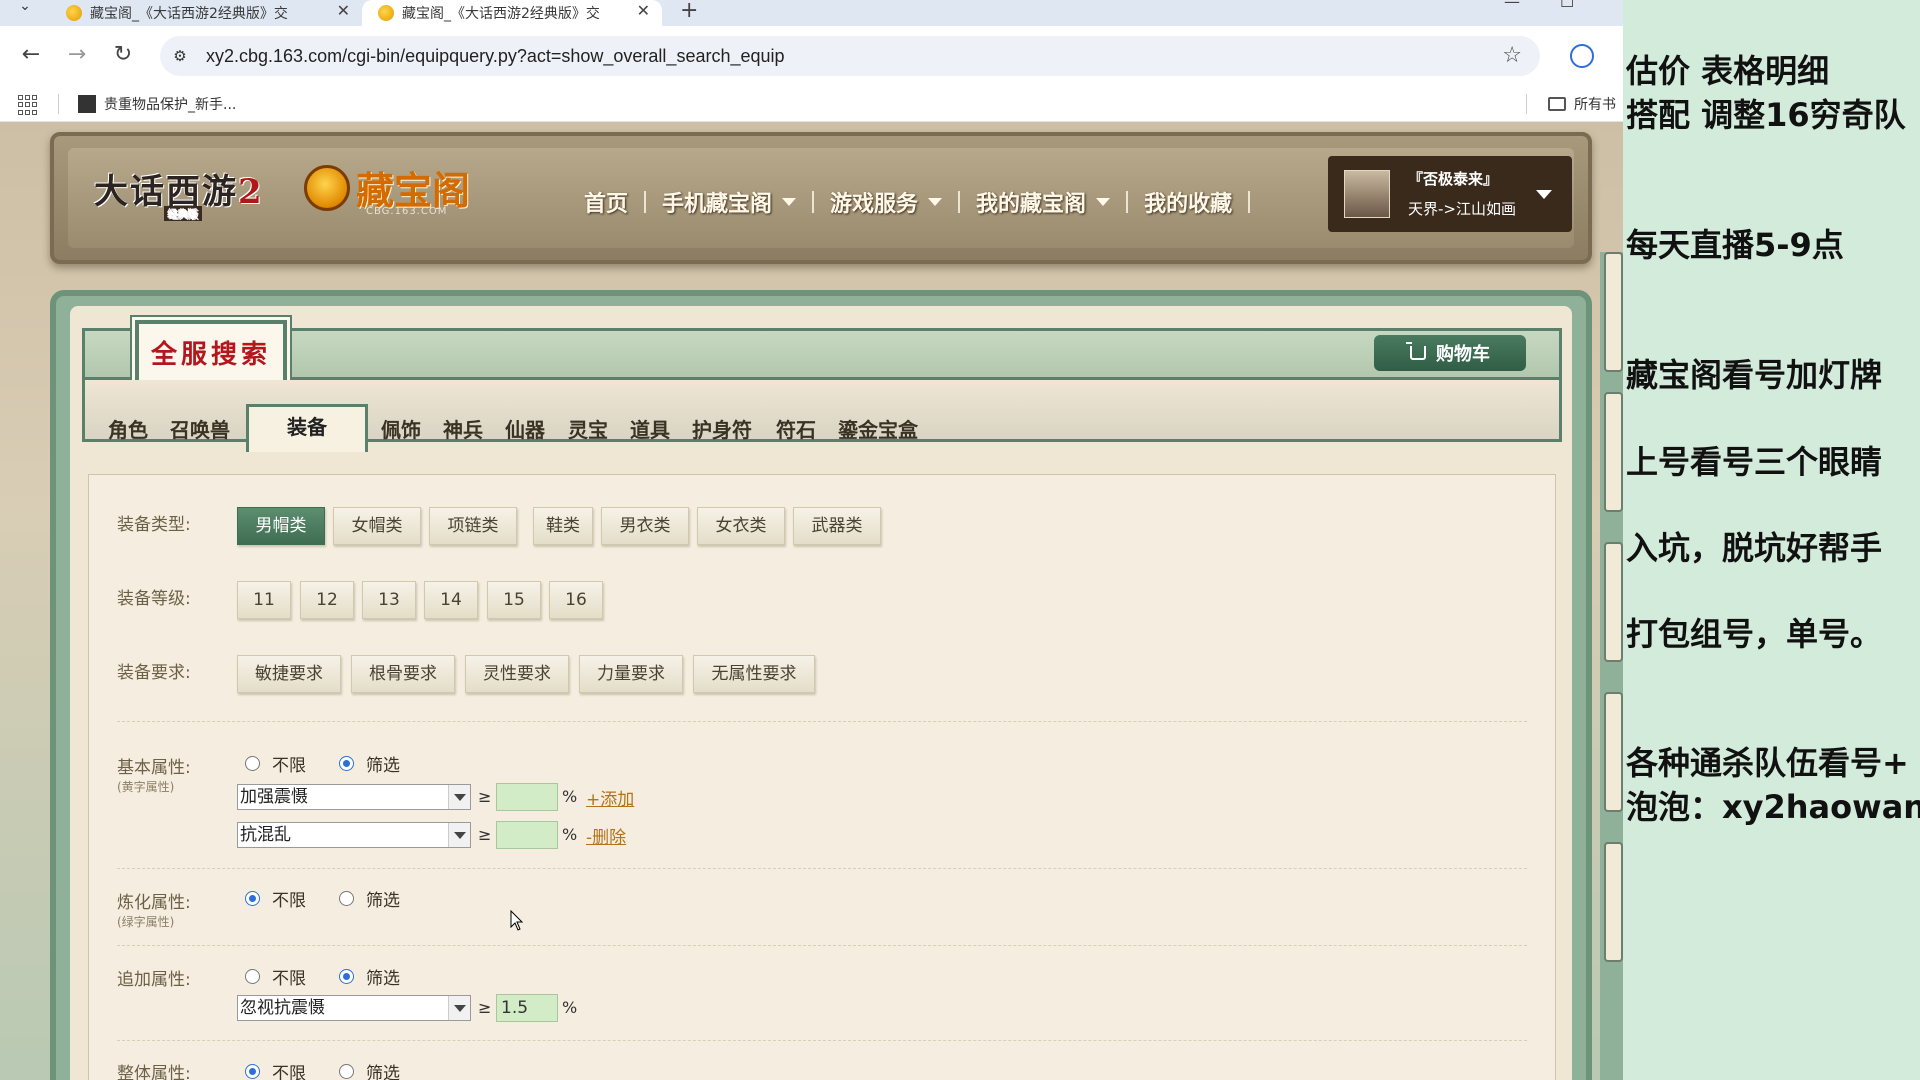 The image size is (1920, 1080). Describe the element at coordinates (289, 1072) in the screenshot. I see `radio-label: 不限` at that location.